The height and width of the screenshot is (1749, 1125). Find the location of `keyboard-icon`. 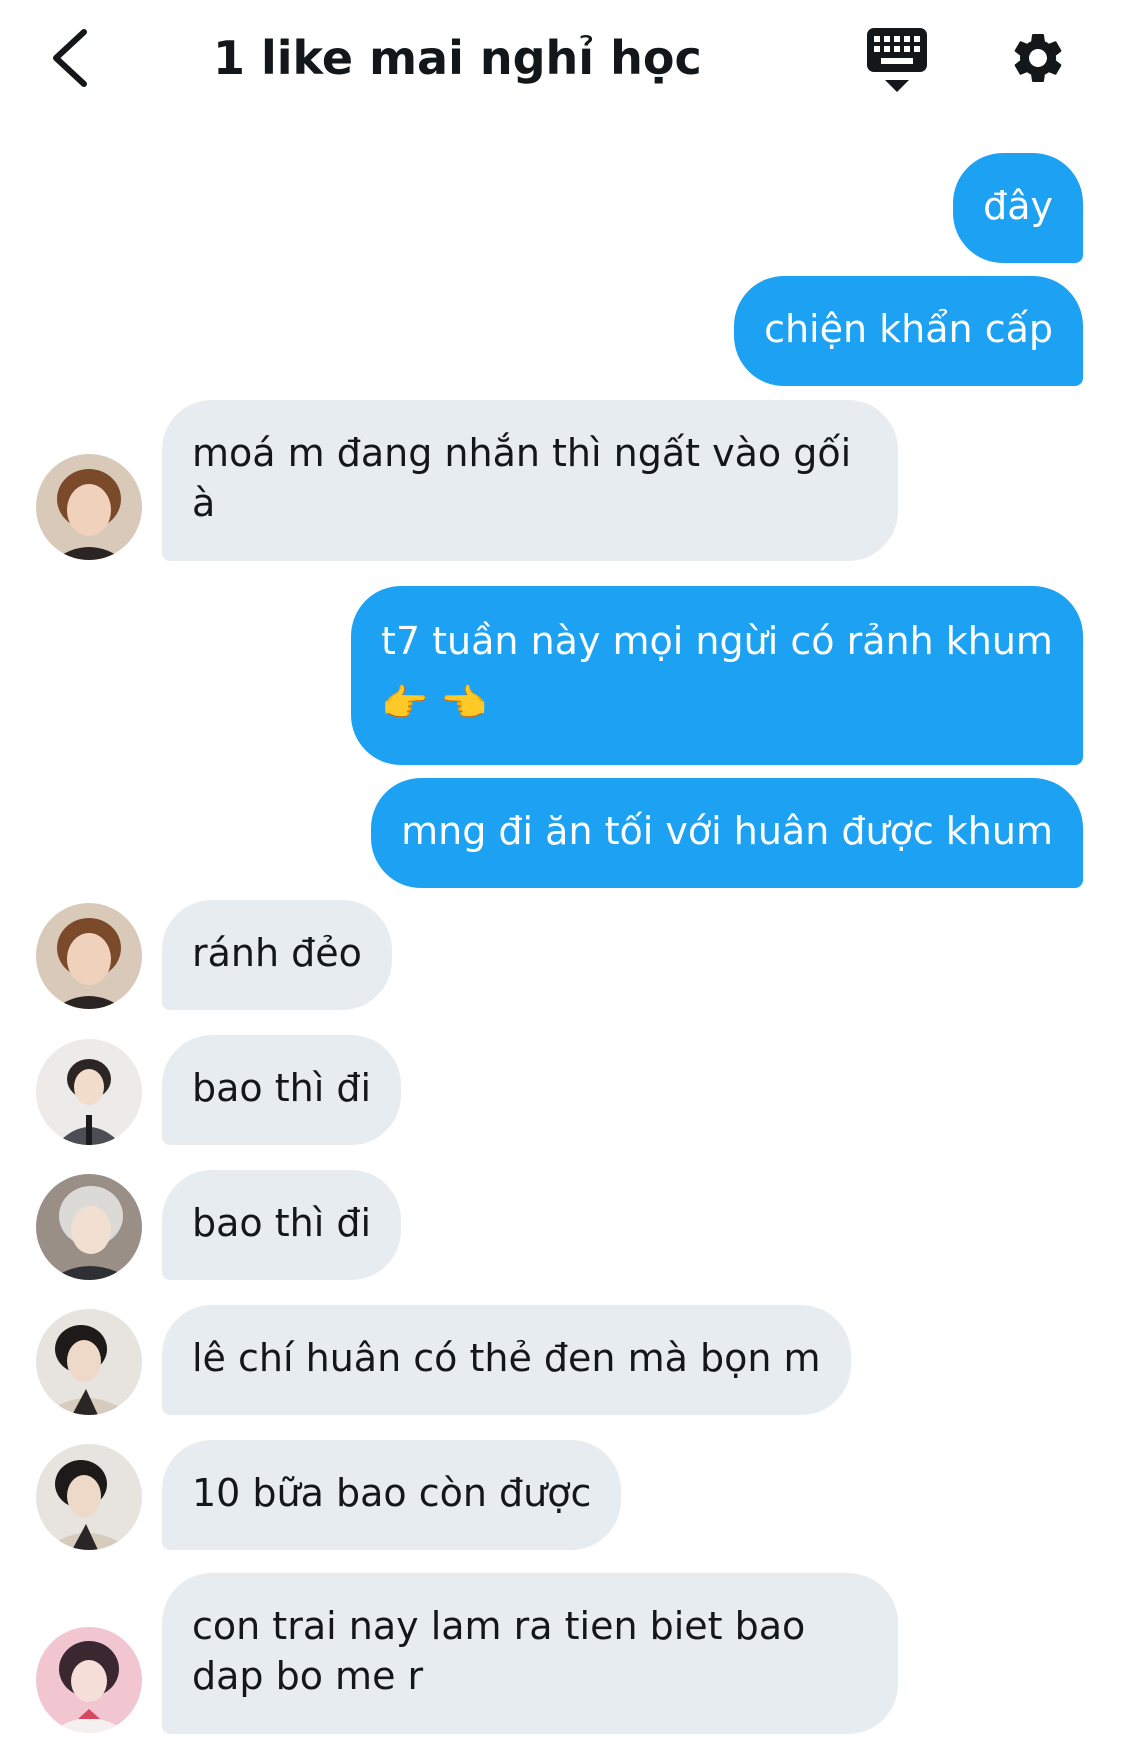

keyboard-icon is located at coordinates (897, 60).